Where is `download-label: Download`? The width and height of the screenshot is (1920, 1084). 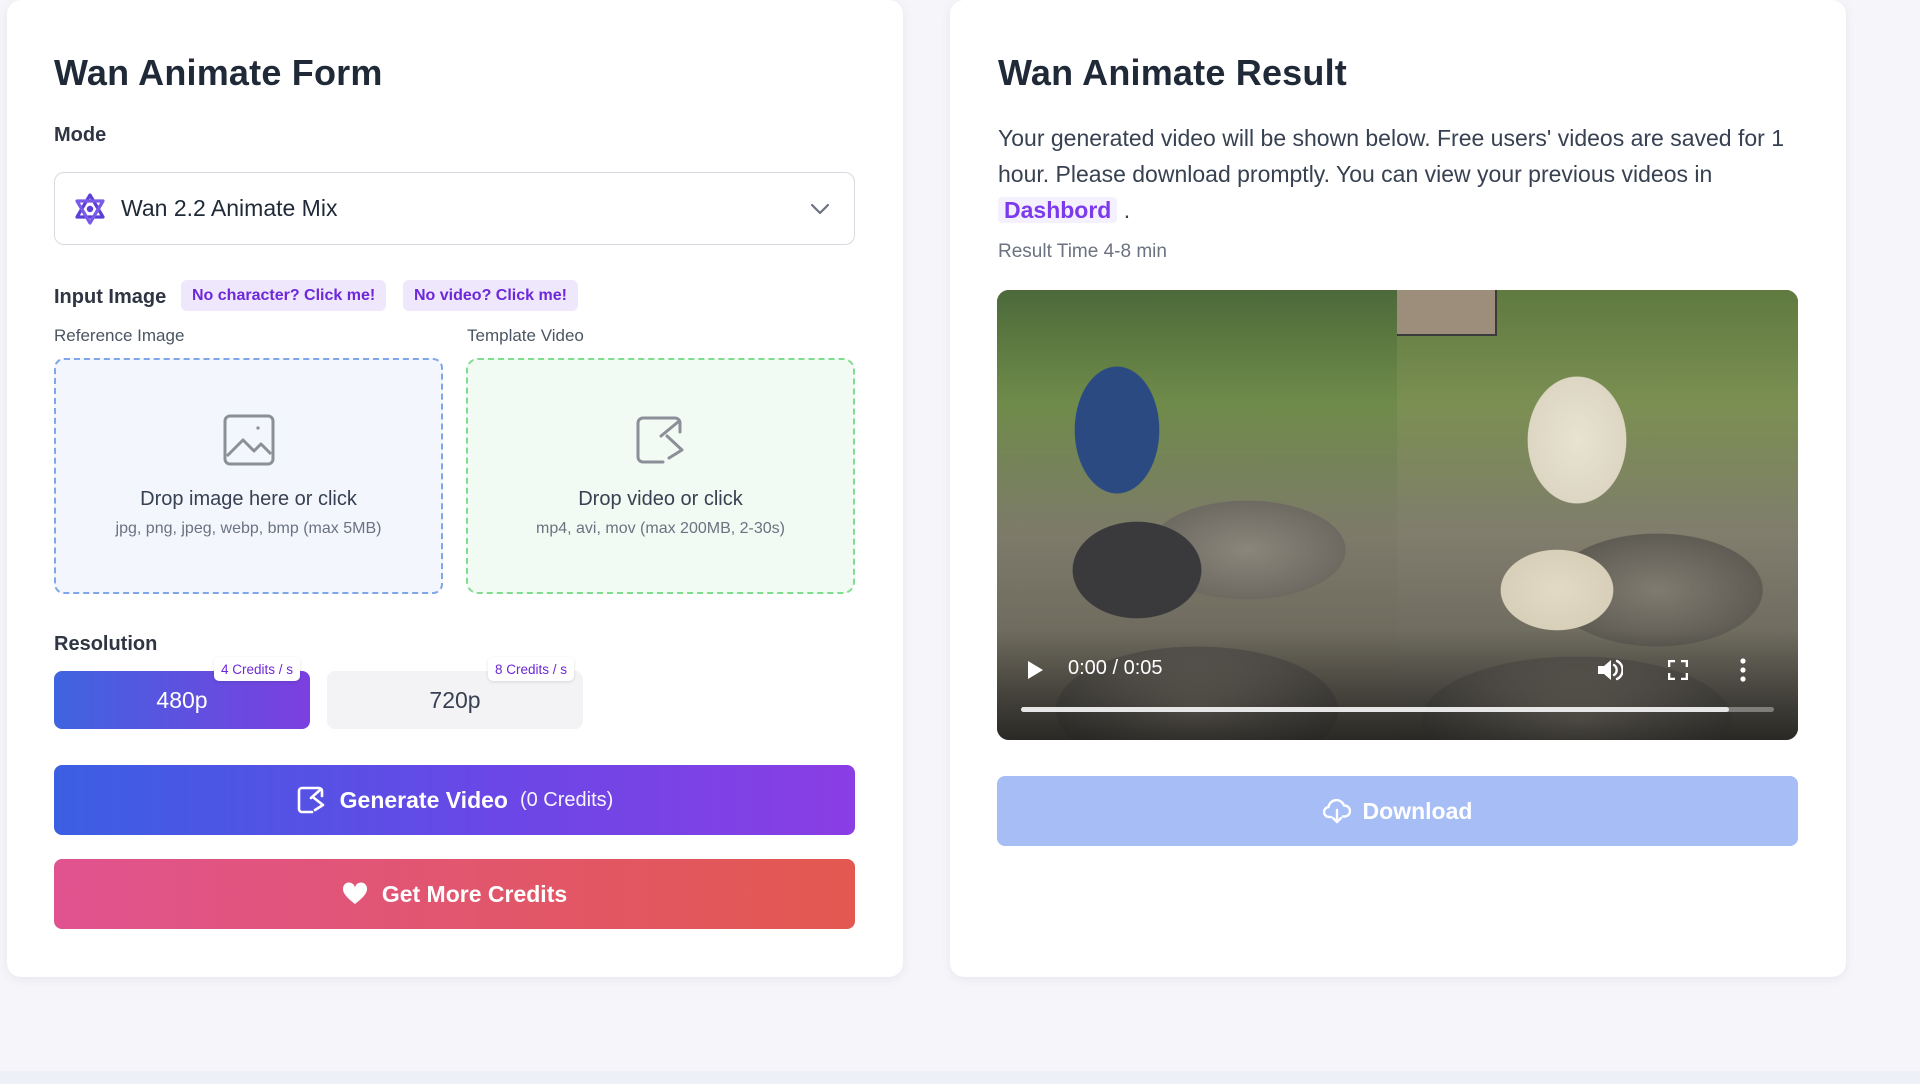
download-label: Download is located at coordinates (1417, 810).